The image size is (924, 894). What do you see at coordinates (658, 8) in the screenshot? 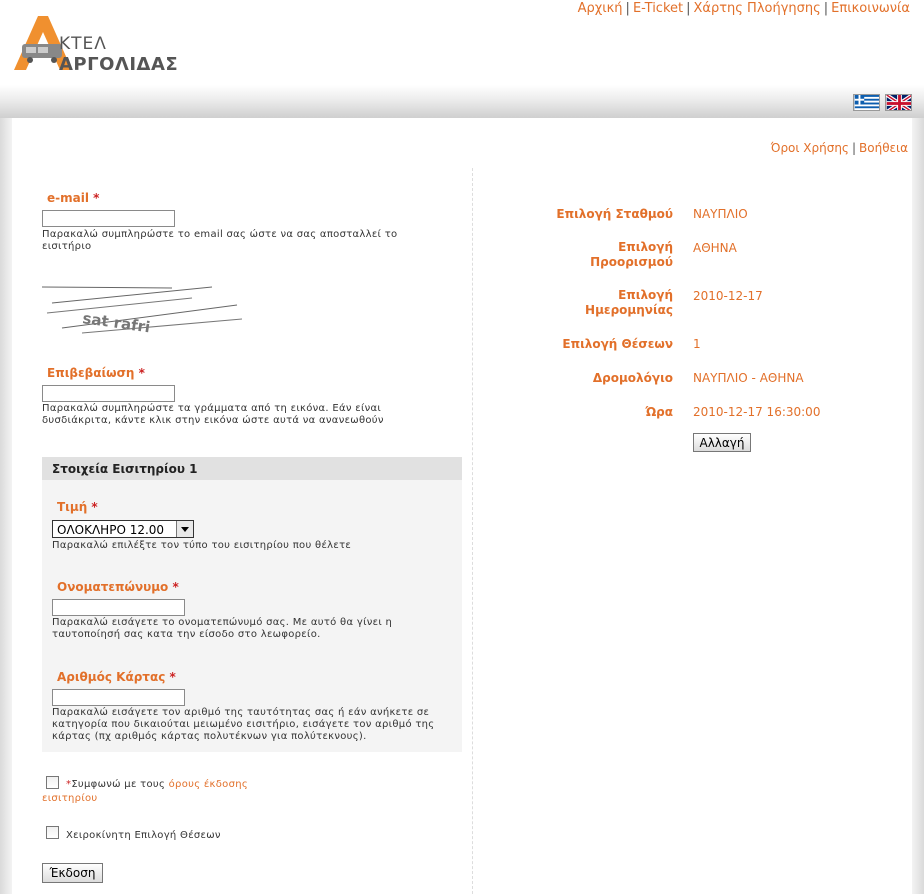
I see `nav-eticket: E-Ticket` at bounding box center [658, 8].